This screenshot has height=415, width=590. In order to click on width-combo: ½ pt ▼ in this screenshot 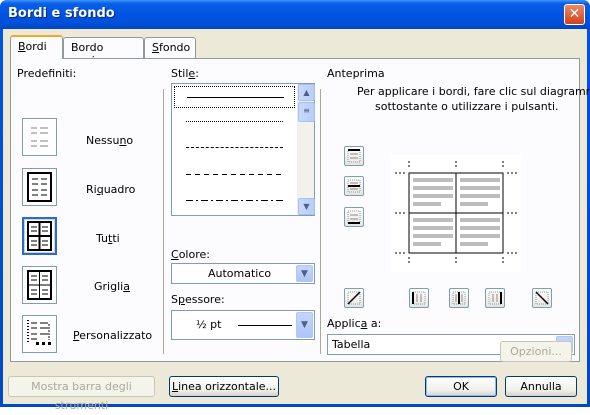, I will do `click(243, 325)`.